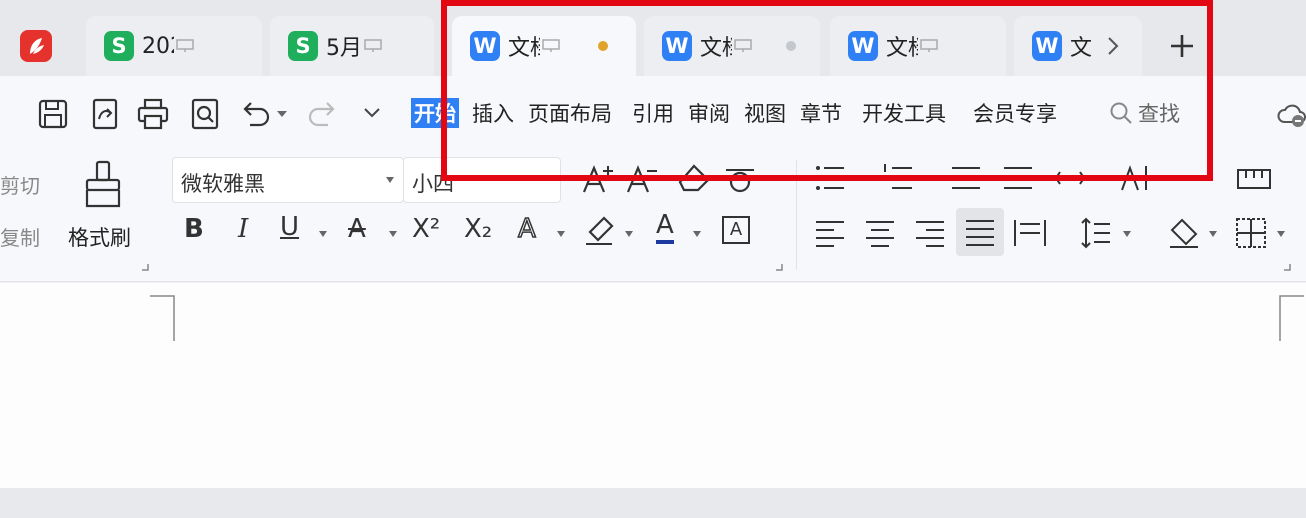 Image resolution: width=1306 pixels, height=518 pixels. Describe the element at coordinates (1015, 113) in the screenshot. I see `menu-member: 会员专享` at that location.